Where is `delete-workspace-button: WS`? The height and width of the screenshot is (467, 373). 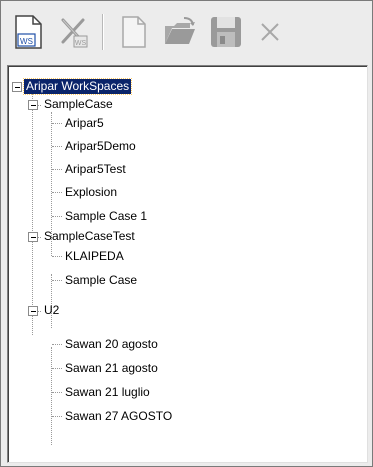
delete-workspace-button: WS is located at coordinates (74, 32).